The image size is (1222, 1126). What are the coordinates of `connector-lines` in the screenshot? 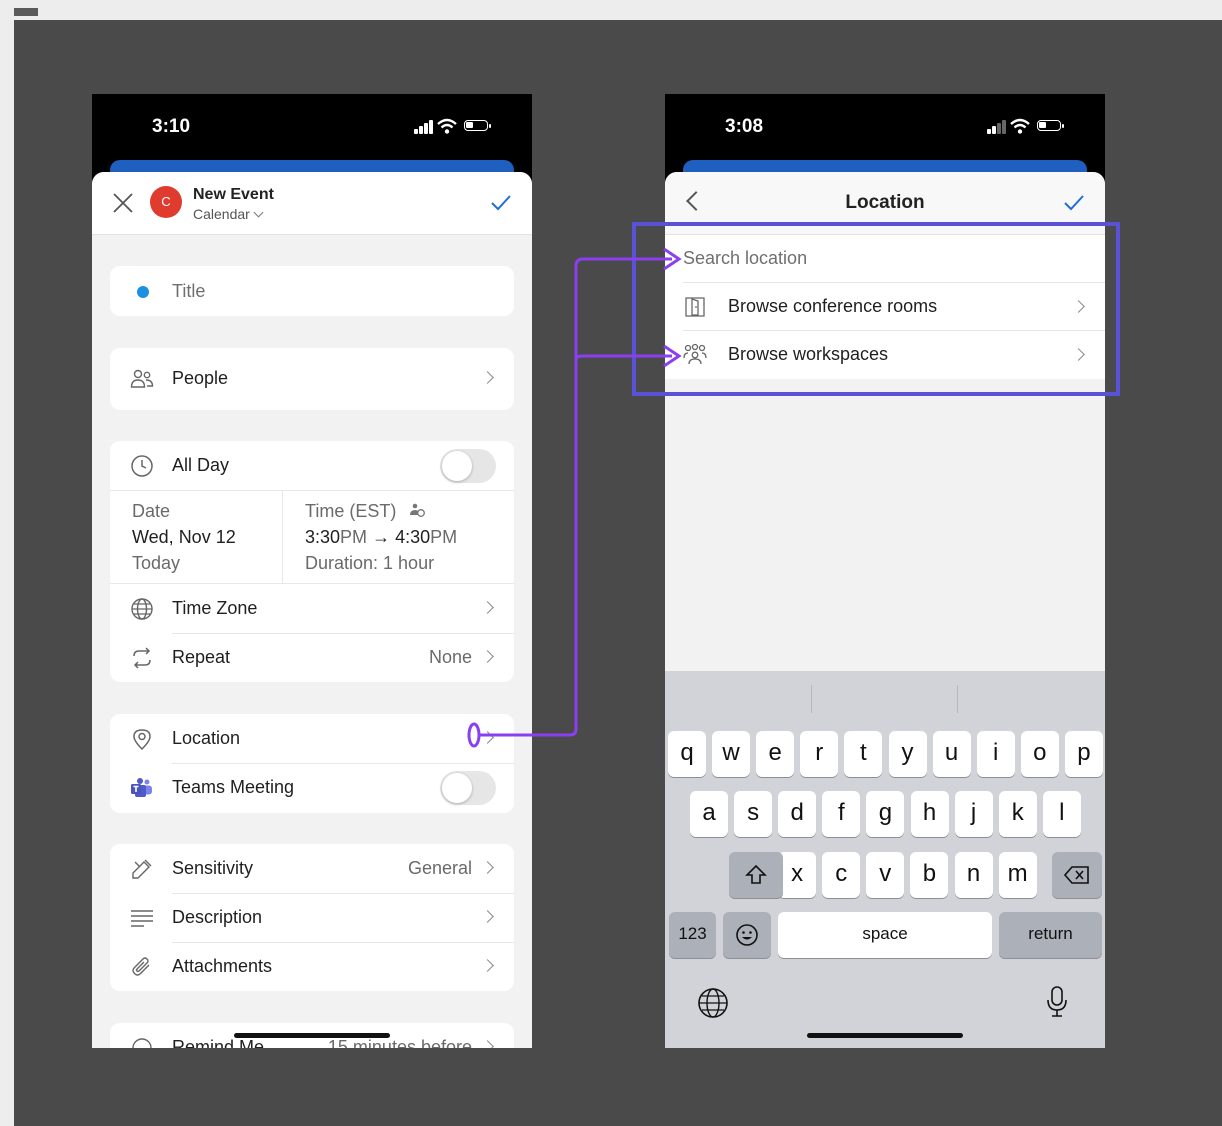 It's located at (574, 497).